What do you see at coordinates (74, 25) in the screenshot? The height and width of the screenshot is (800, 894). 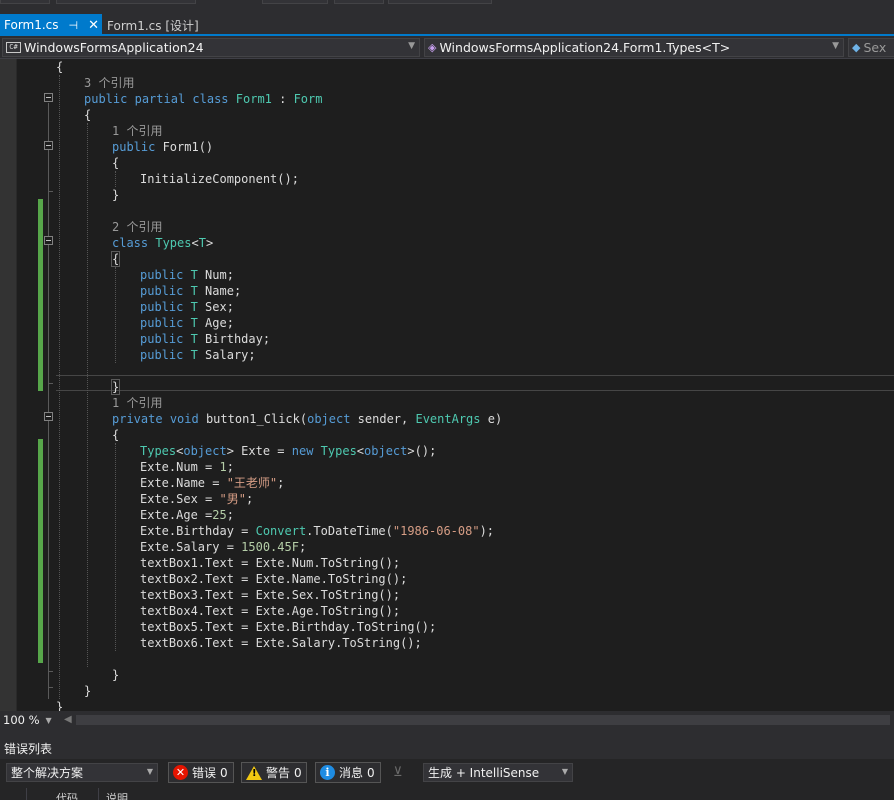 I see `pin-icon: ⊣` at bounding box center [74, 25].